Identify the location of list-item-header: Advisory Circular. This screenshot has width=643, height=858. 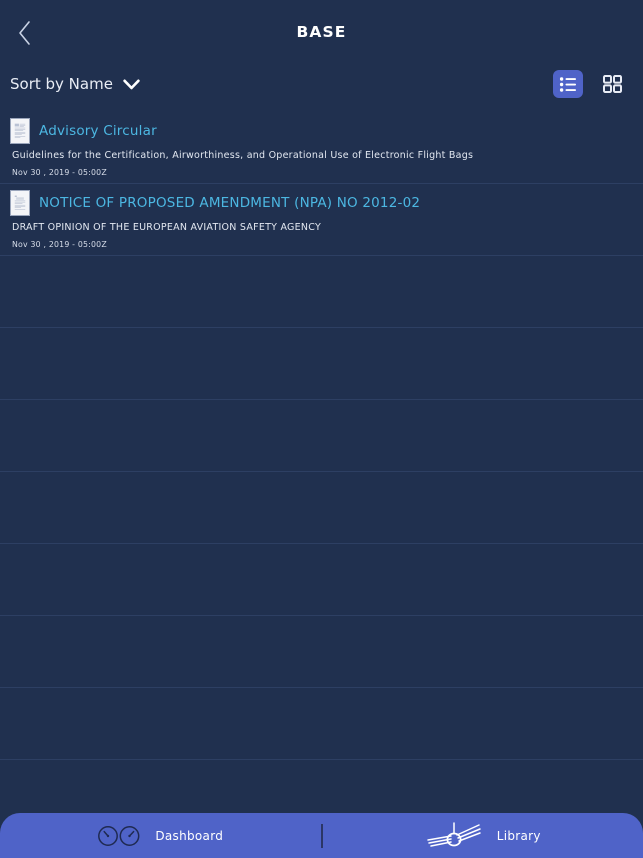
(321, 128).